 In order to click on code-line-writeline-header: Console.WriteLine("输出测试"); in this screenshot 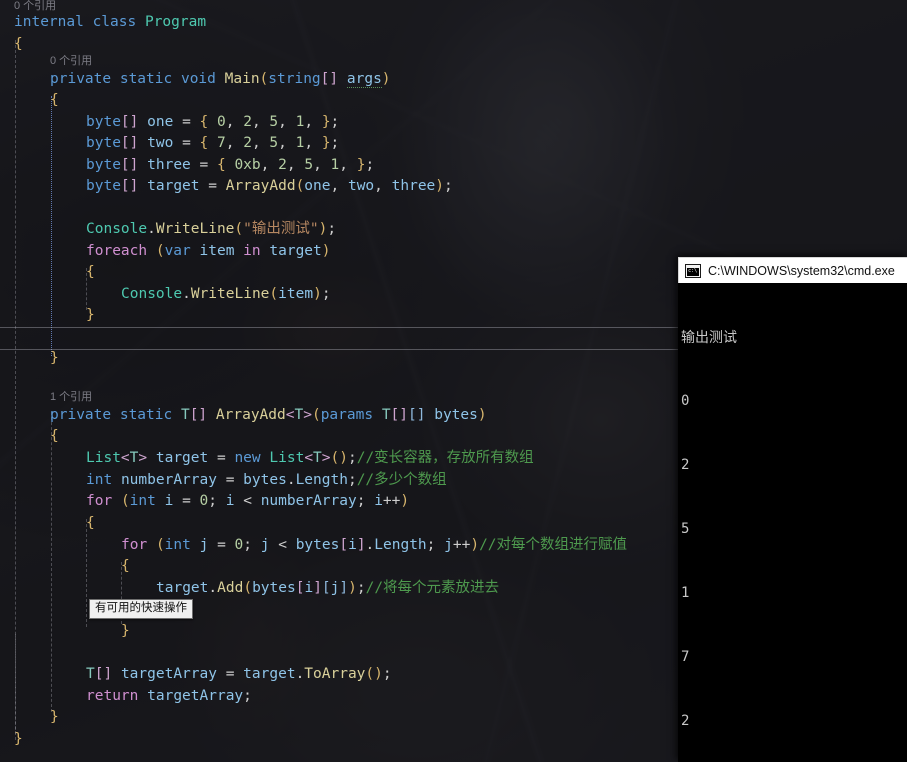, I will do `click(211, 229)`.